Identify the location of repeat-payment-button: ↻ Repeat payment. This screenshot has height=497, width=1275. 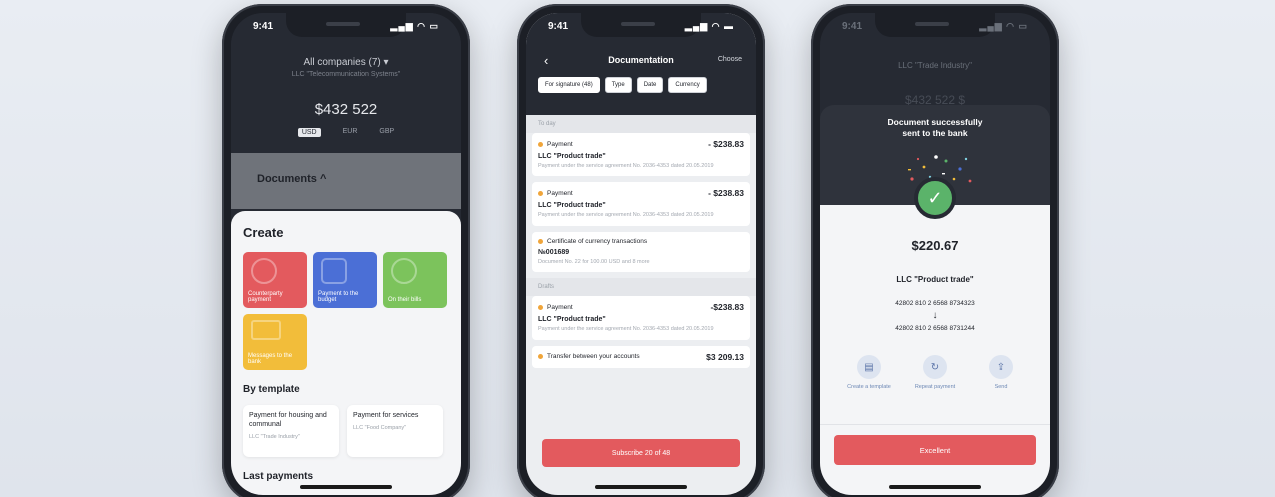
(935, 373).